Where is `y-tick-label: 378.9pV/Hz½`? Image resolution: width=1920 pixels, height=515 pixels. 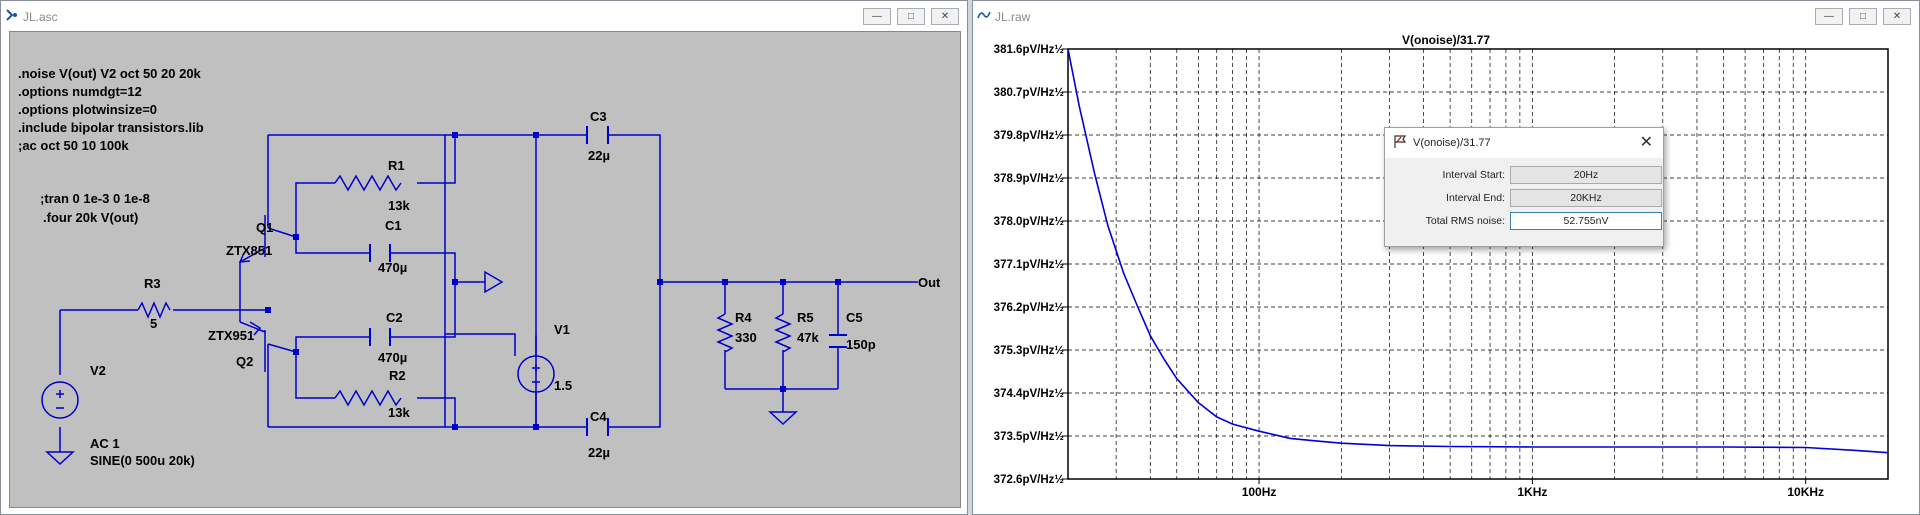 y-tick-label: 378.9pV/Hz½ is located at coordinates (1029, 179).